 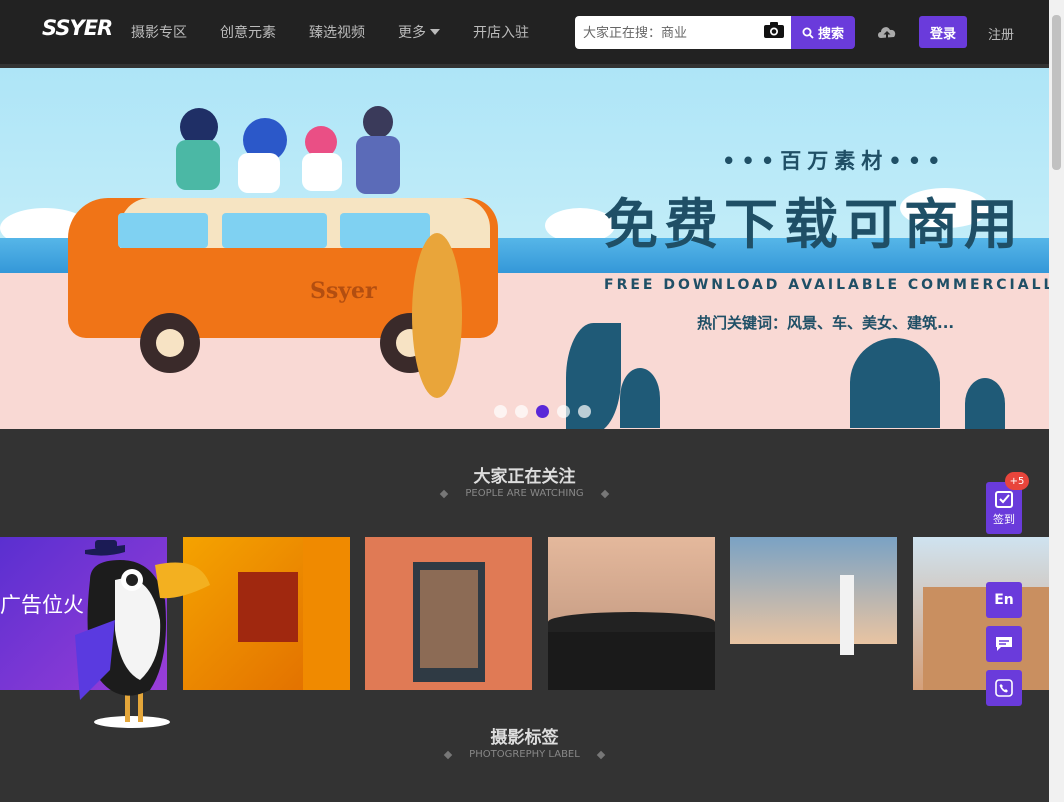 I want to click on page-scrollbar, so click(x=1056, y=401).